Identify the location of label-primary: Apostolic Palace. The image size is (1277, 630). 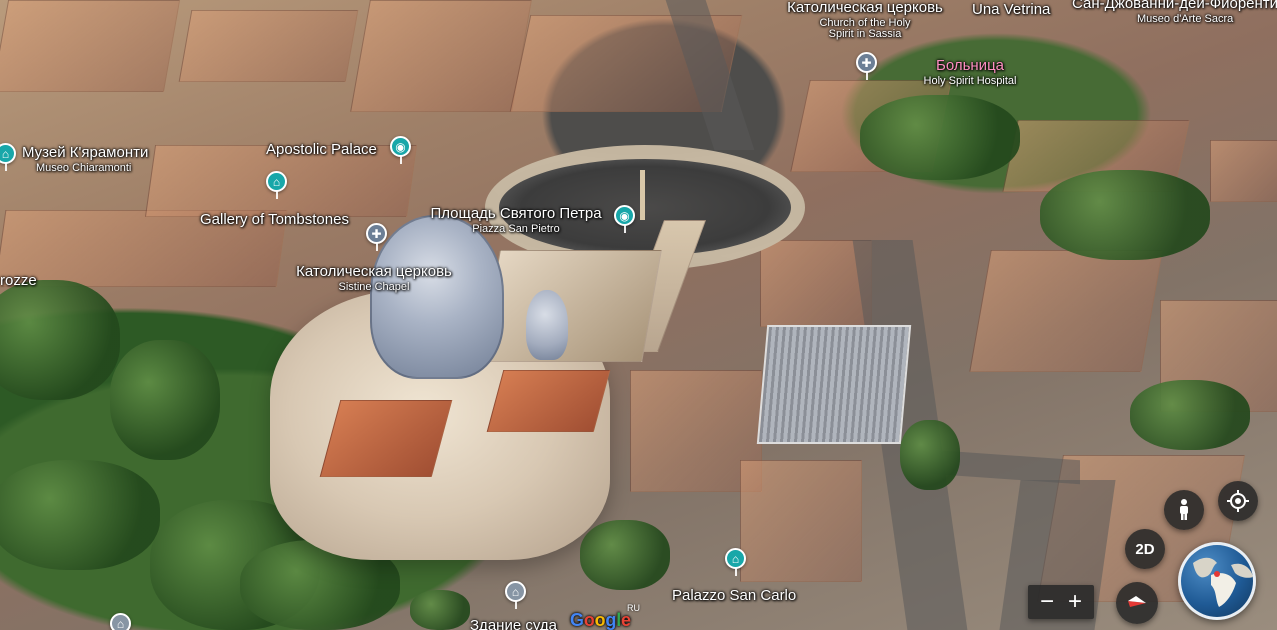
(321, 149).